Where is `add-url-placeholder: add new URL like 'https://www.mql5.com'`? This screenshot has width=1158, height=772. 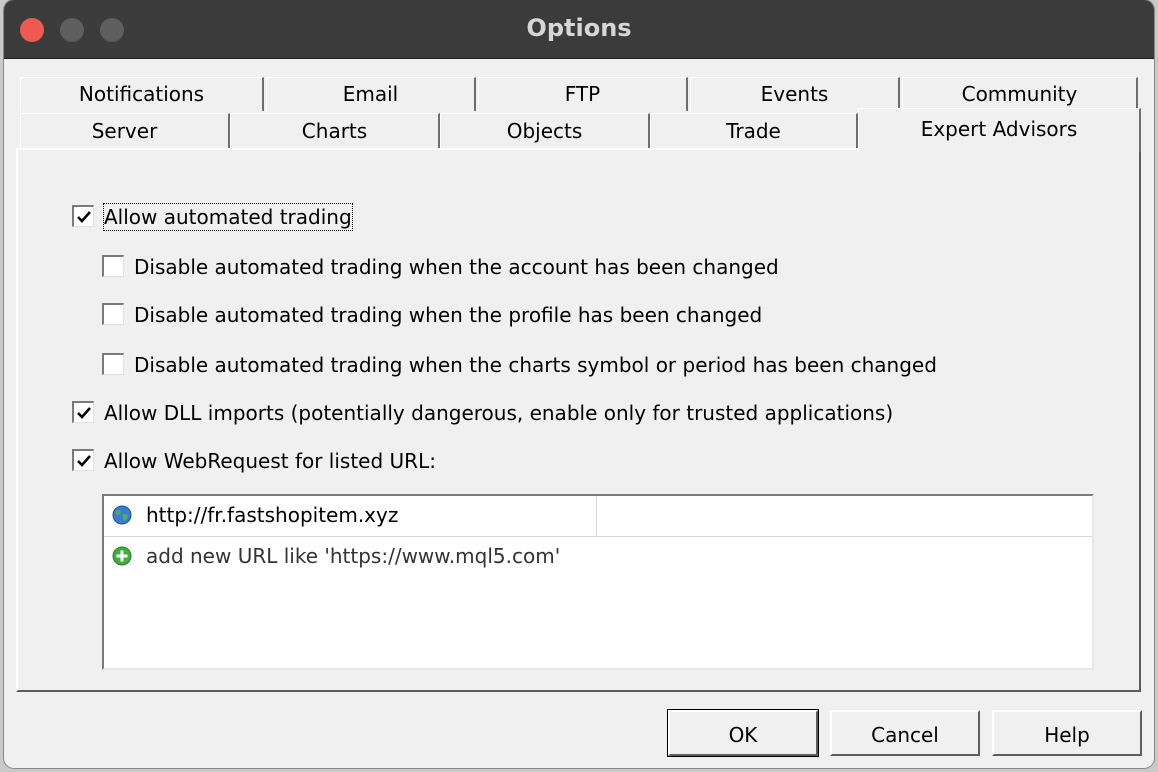 add-url-placeholder: add new URL like 'https://www.mql5.com' is located at coordinates (353, 556).